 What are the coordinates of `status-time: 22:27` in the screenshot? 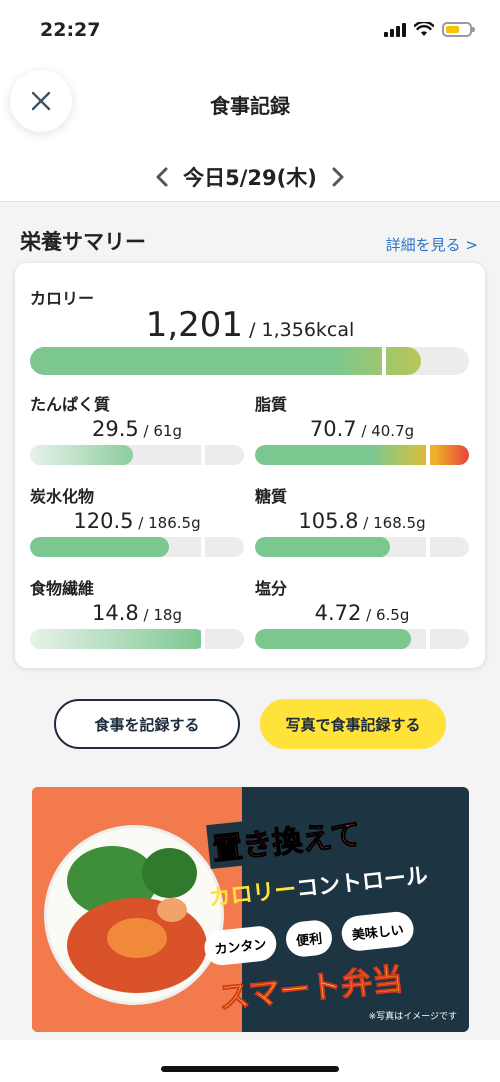 It's located at (70, 30).